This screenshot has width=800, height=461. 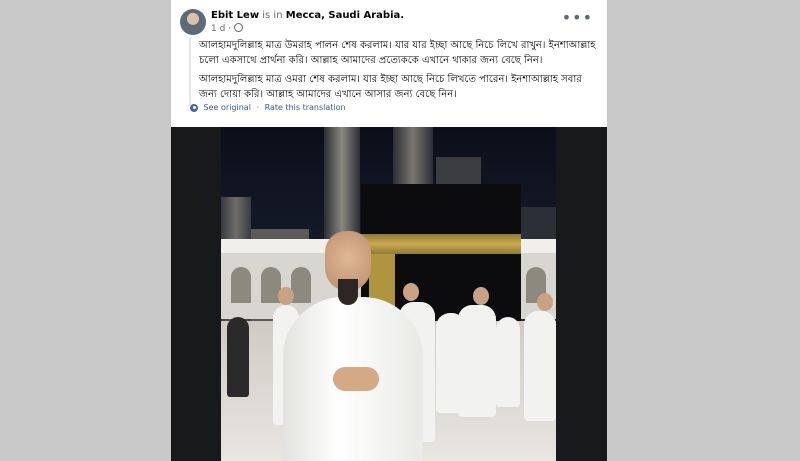 What do you see at coordinates (218, 29) in the screenshot?
I see `timestamp: 1 d` at bounding box center [218, 29].